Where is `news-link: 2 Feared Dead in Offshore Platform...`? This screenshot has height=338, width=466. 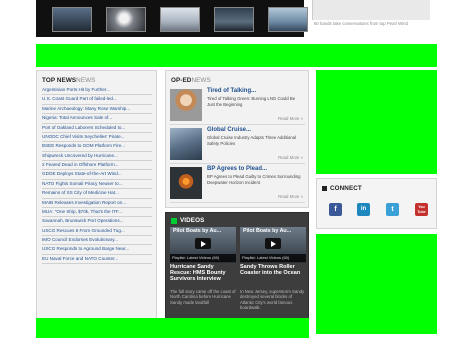 news-link: 2 Feared Dead in Offshore Platform... is located at coordinates (97, 166).